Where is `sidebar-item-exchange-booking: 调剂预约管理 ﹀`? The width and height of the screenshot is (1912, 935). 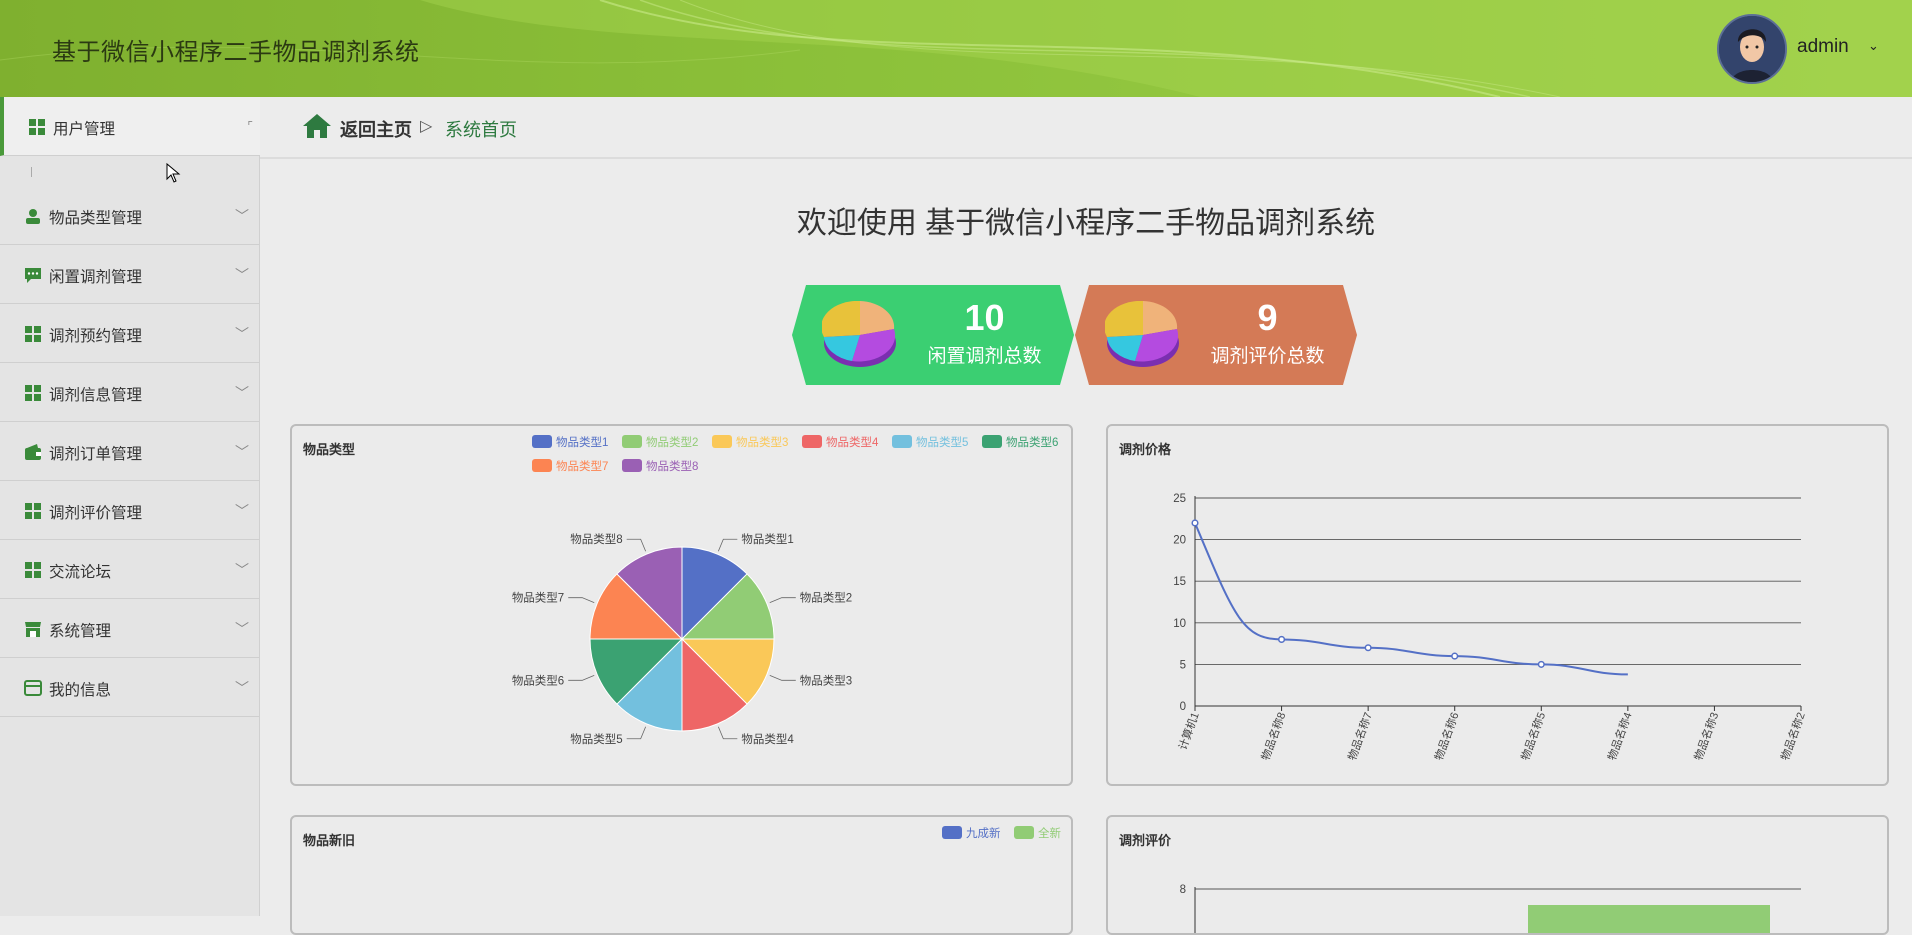 sidebar-item-exchange-booking: 调剂预约管理 ﹀ is located at coordinates (129, 333).